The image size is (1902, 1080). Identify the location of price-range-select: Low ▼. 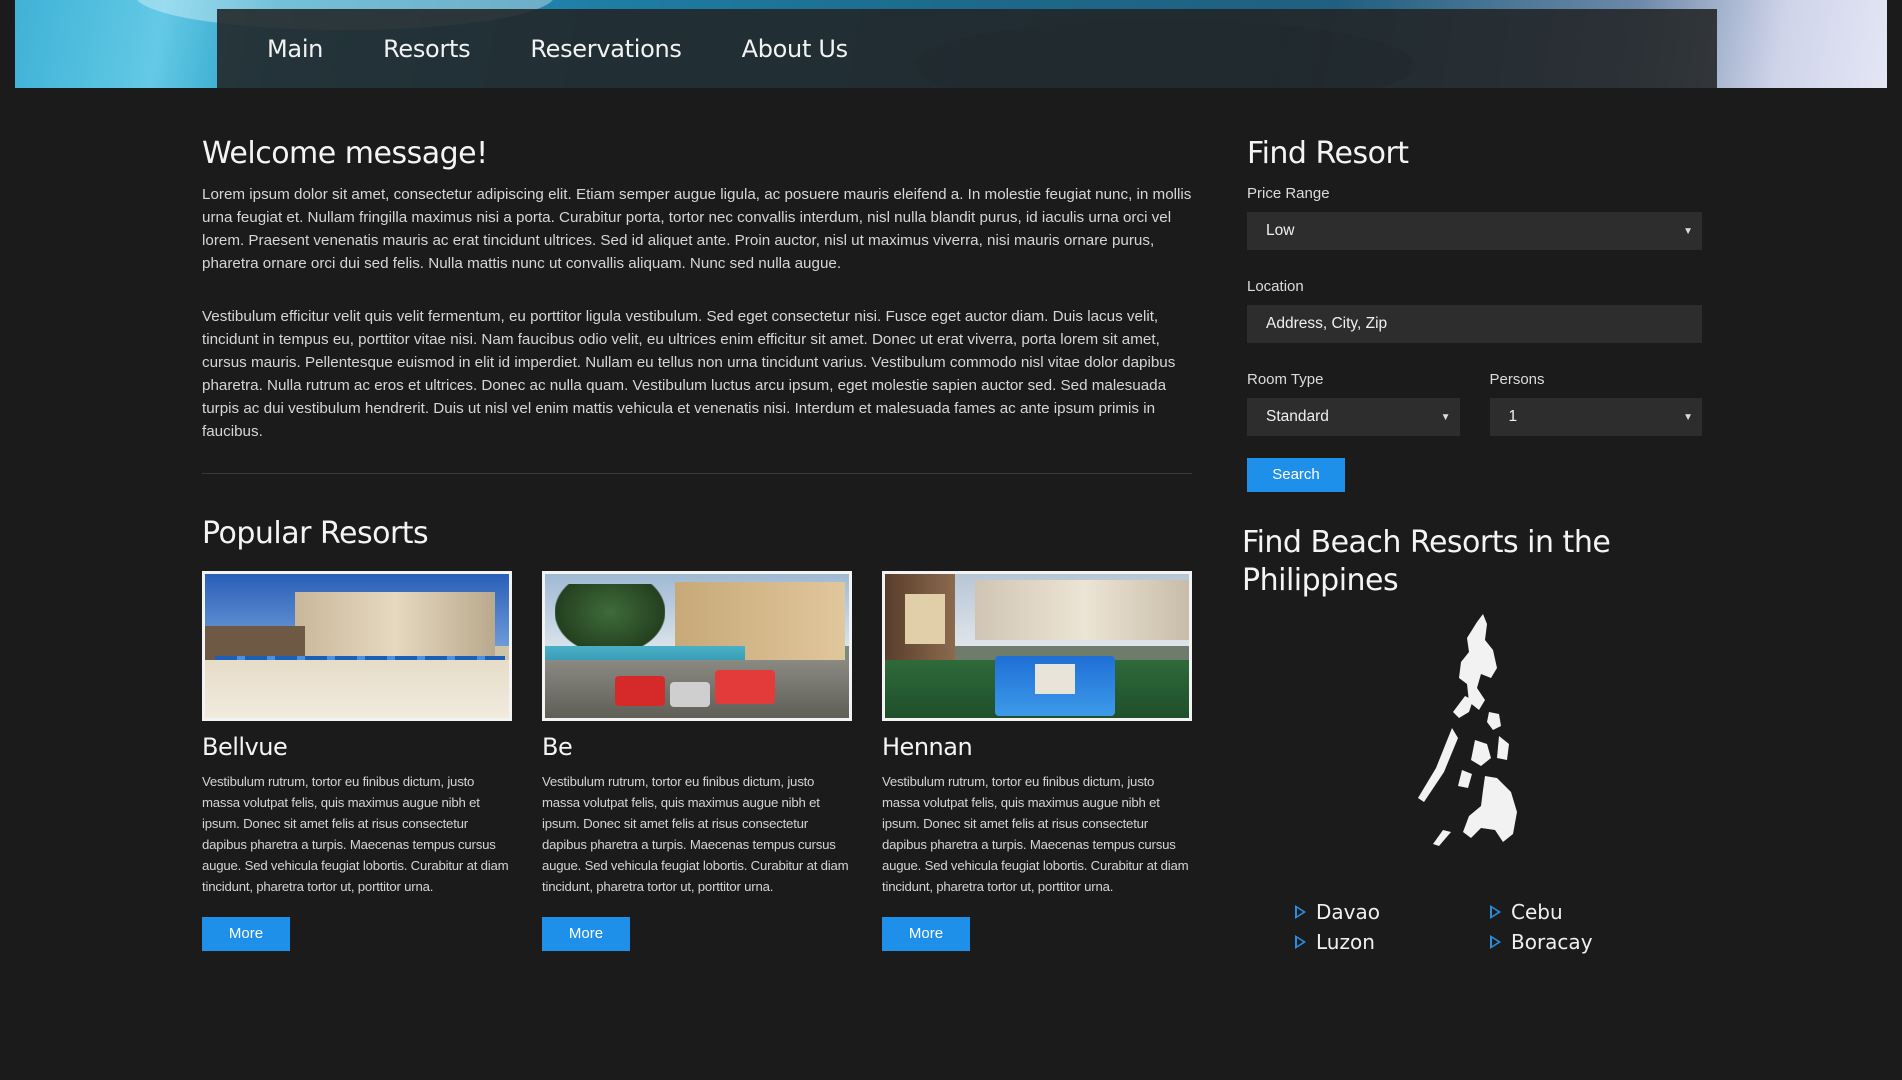
(1474, 231).